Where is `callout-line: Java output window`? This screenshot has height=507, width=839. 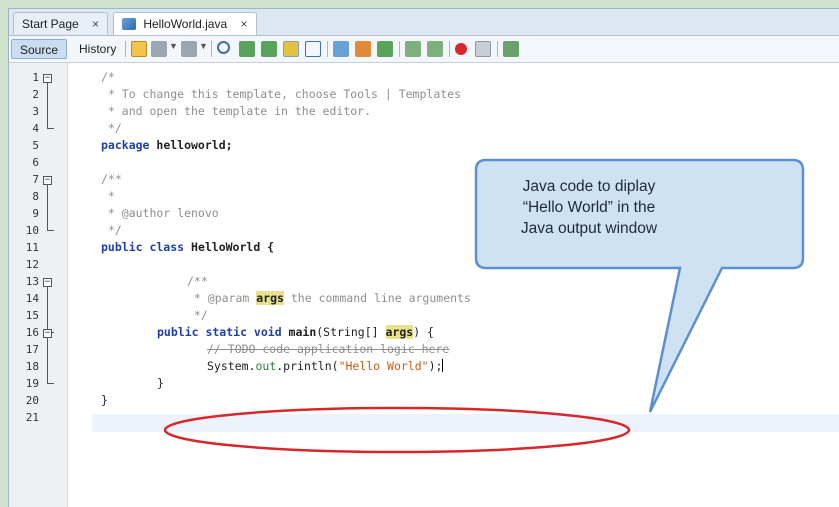
callout-line: Java output window is located at coordinates (589, 228).